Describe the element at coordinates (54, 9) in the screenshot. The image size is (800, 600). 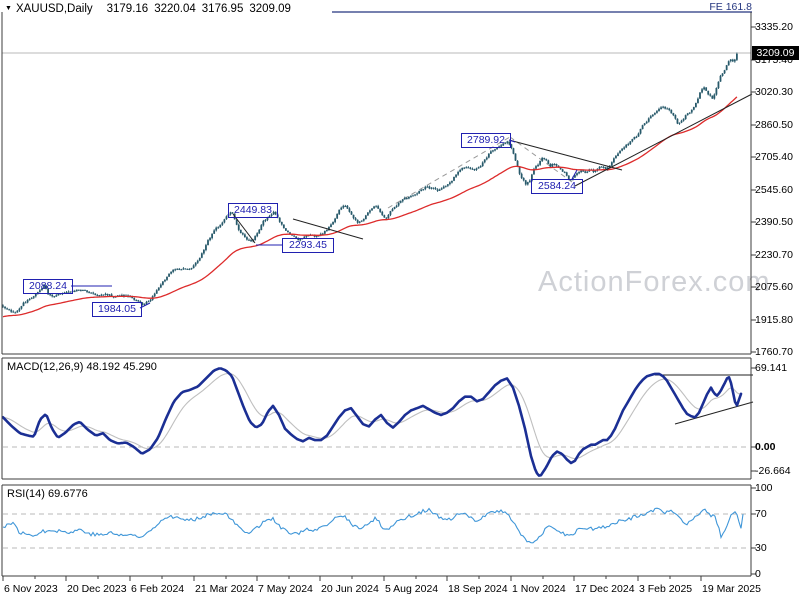
I see `symbol-period-label: XAUUSD,Daily` at that location.